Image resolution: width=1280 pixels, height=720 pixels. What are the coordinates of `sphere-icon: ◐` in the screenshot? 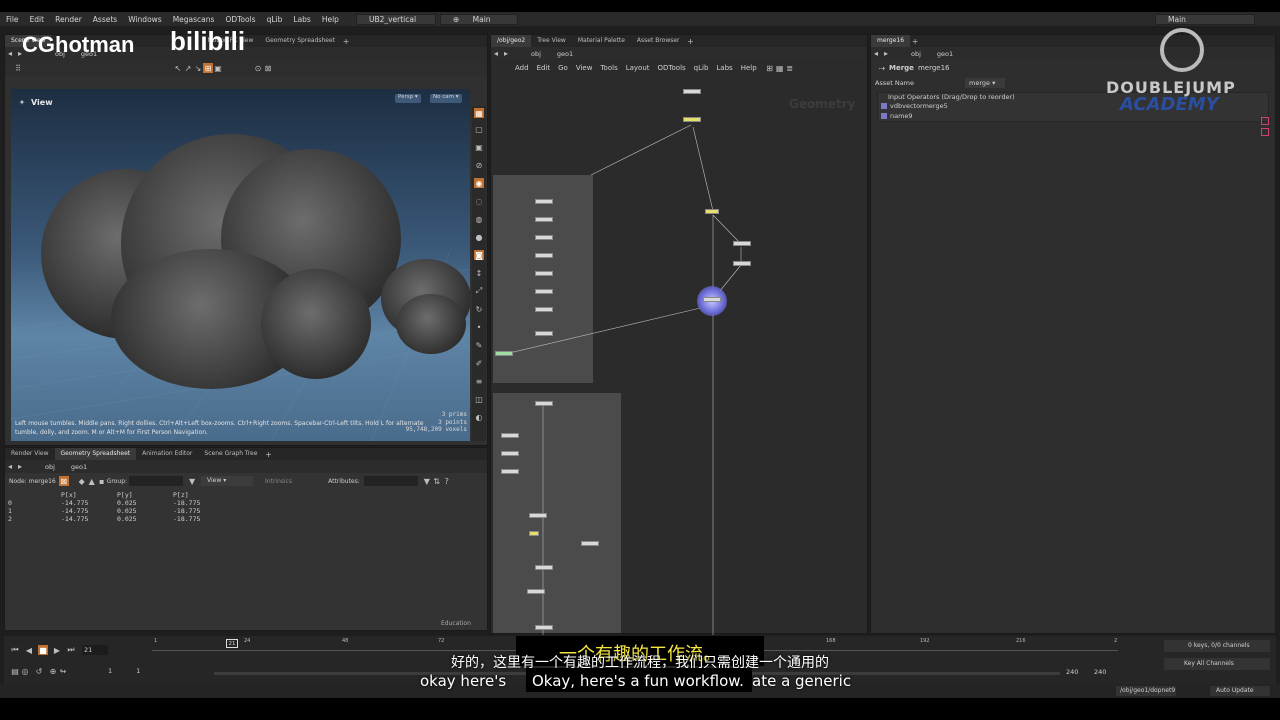 It's located at (479, 417).